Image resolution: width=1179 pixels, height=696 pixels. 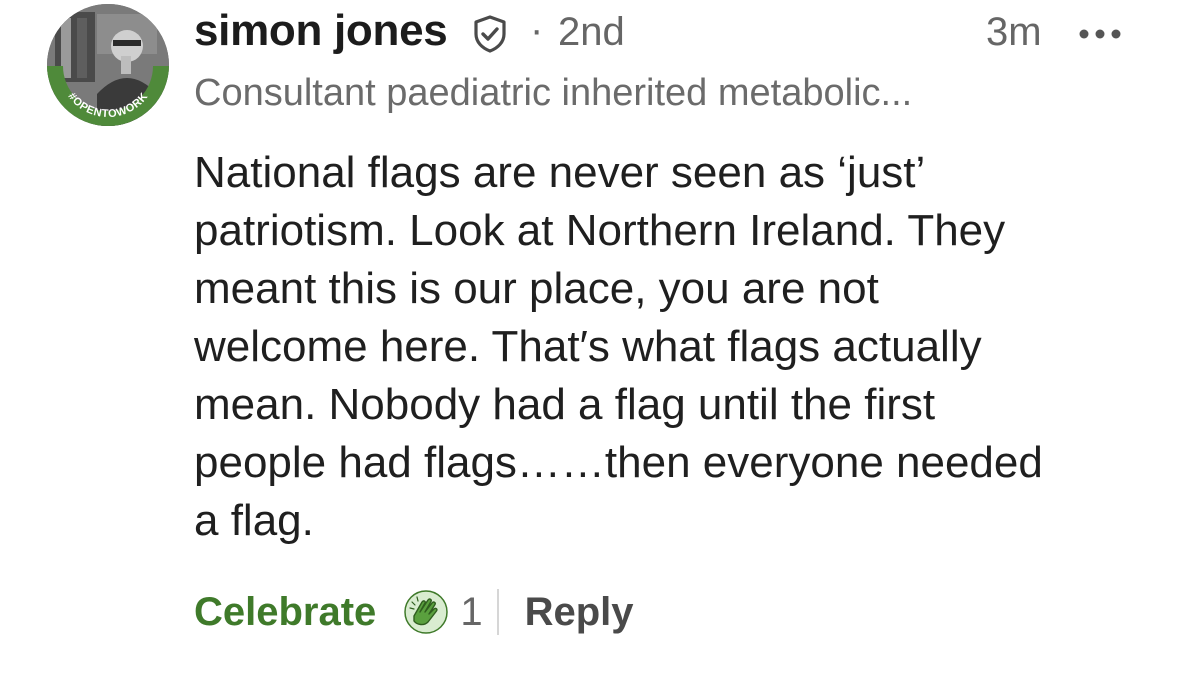 What do you see at coordinates (497, 612) in the screenshot?
I see `action-divider` at bounding box center [497, 612].